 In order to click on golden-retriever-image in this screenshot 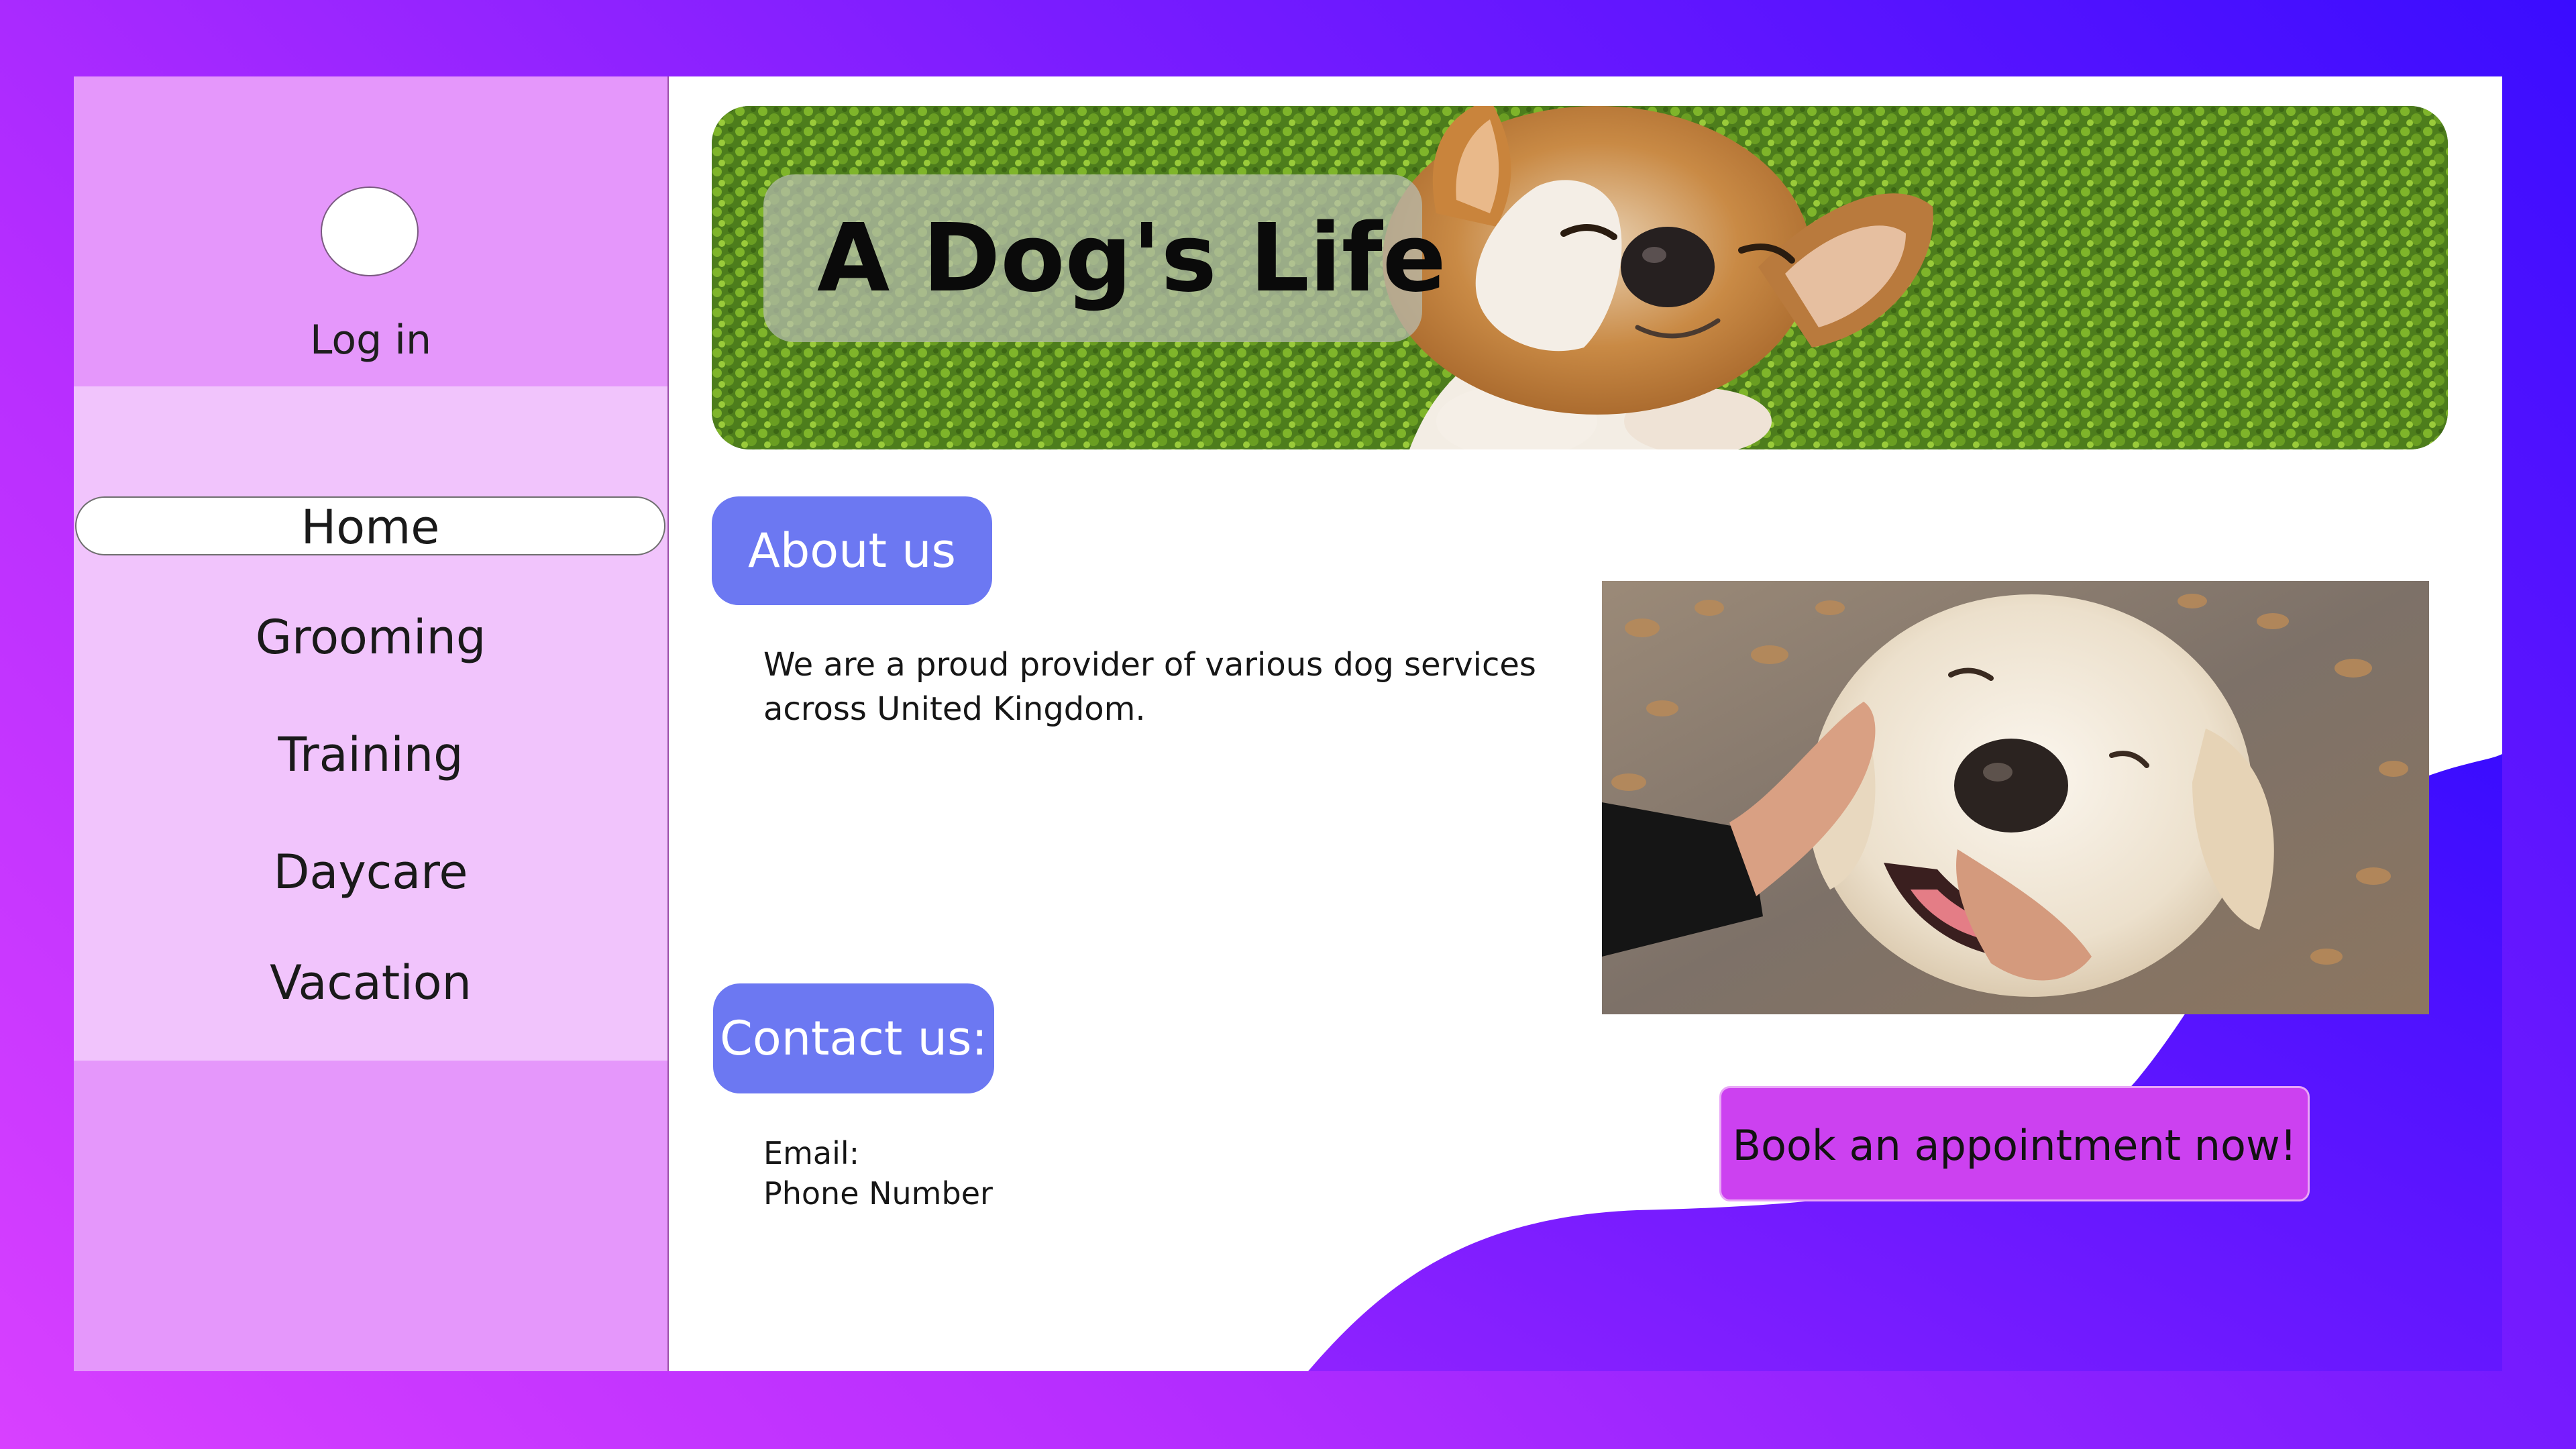, I will do `click(2015, 797)`.